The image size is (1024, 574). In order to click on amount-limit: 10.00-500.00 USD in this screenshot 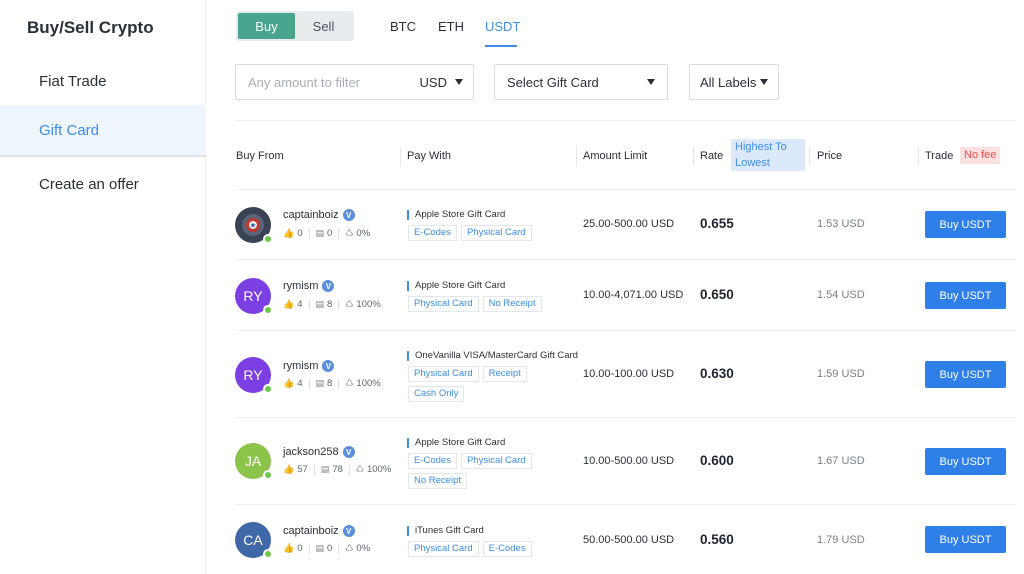, I will do `click(629, 461)`.